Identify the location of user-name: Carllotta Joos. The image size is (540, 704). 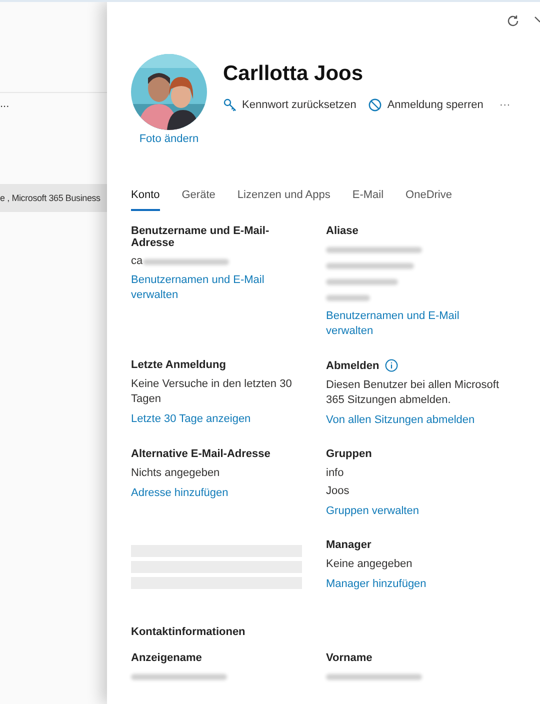
(293, 74).